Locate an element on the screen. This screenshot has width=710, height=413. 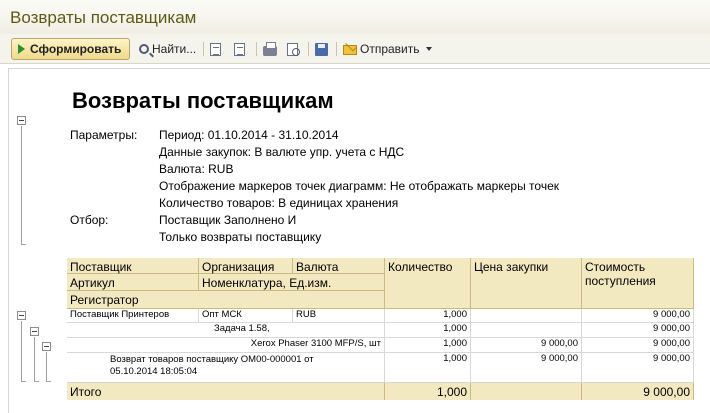
row4-cost: 9 000,00 is located at coordinates (638, 368).